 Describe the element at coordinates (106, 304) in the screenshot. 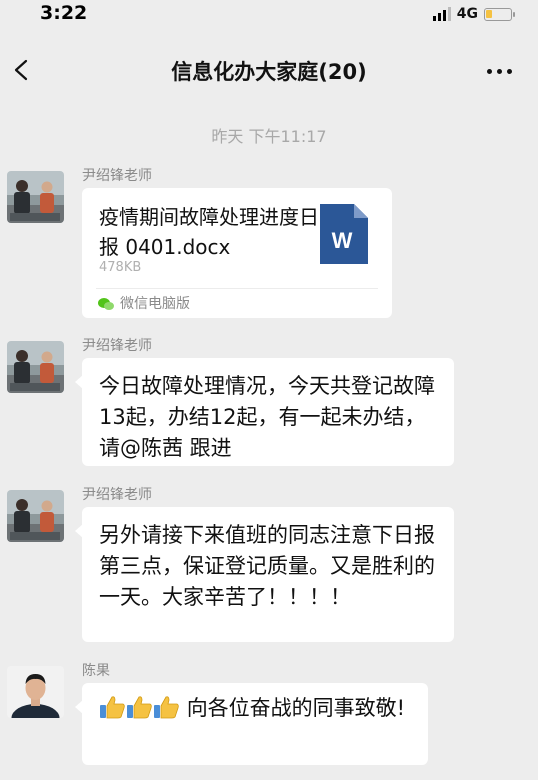

I see `wechat-icon` at that location.